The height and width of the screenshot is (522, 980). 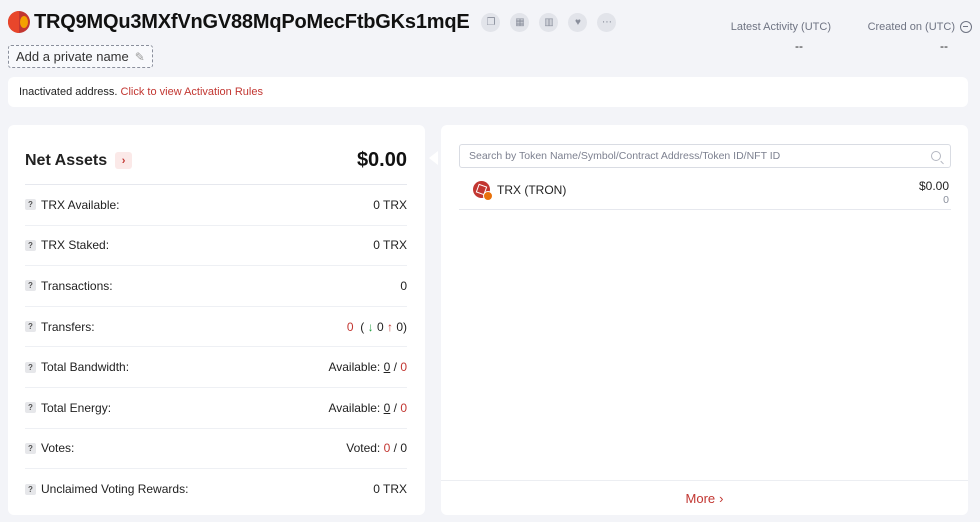 I want to click on transfers-in: 0, so click(x=380, y=326).